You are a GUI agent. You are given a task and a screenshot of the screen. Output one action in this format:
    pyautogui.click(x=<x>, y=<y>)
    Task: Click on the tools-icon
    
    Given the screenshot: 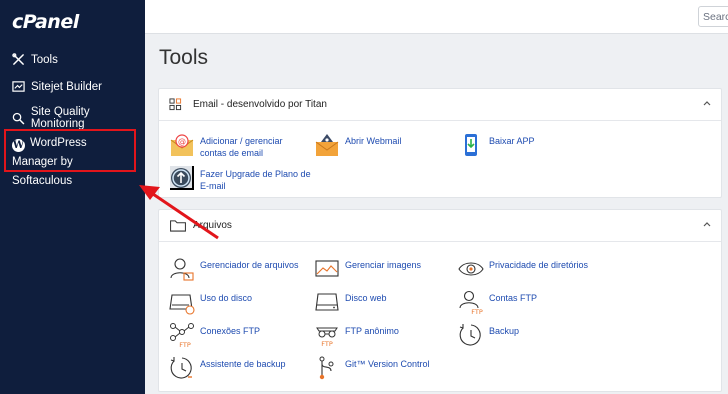 What is the action you would take?
    pyautogui.click(x=18, y=59)
    